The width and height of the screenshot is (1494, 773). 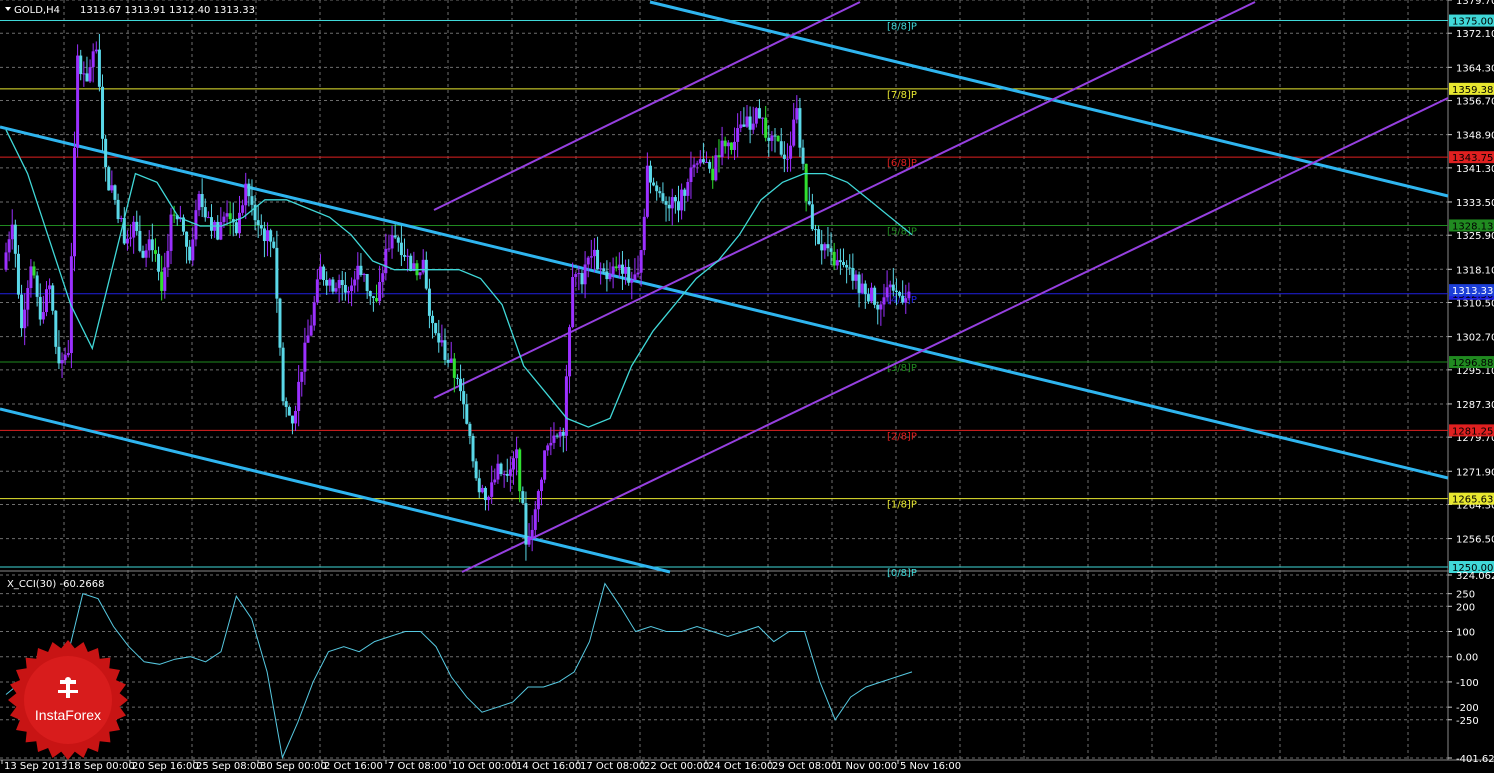 I want to click on instaforex-logo: InstaForex, so click(x=68, y=700).